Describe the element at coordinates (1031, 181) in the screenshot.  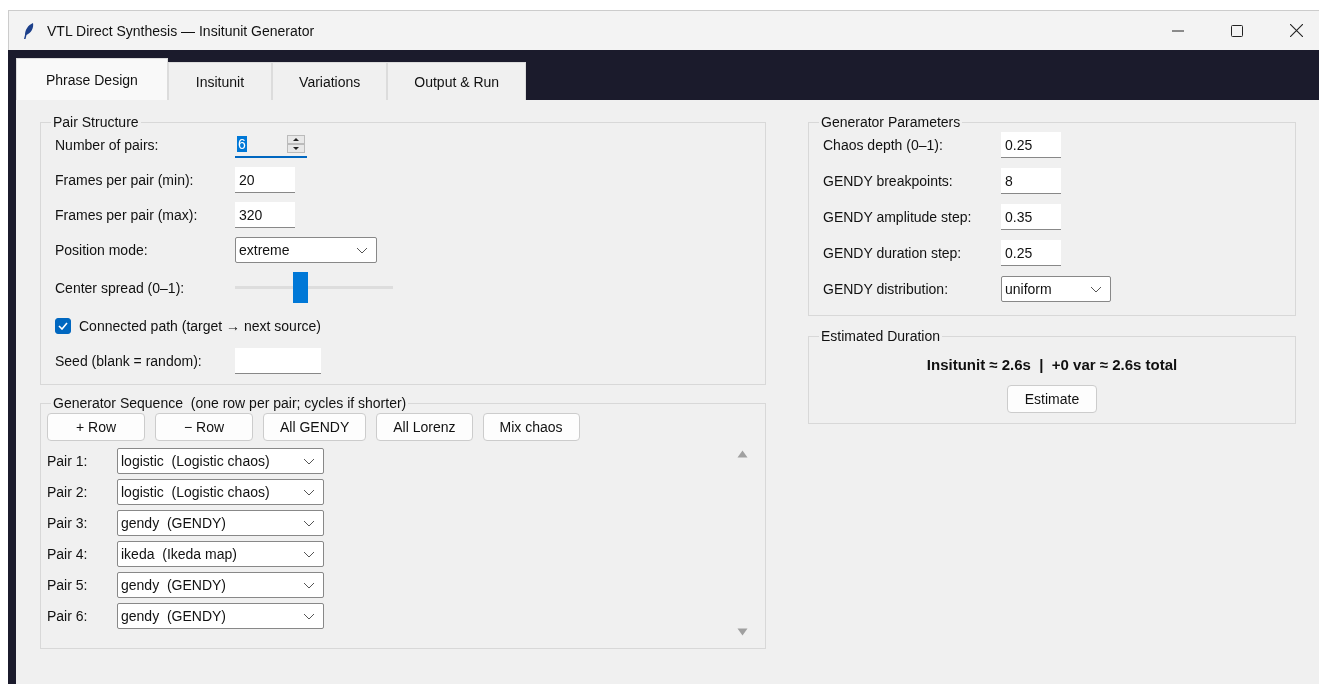
I see `input-field: 8` at that location.